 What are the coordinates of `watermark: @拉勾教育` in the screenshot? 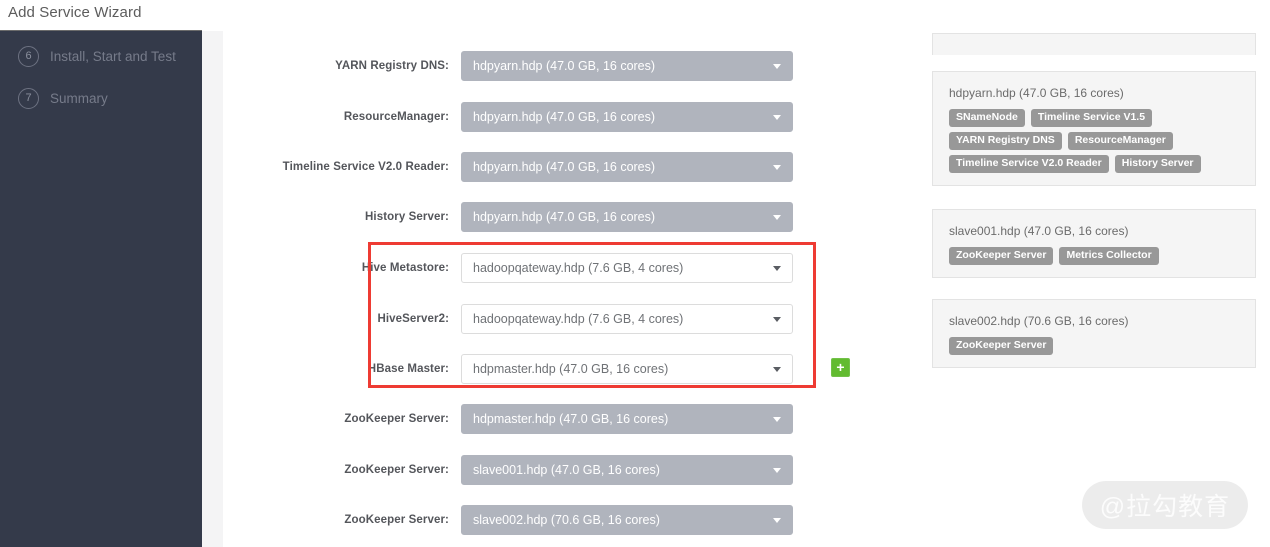 It's located at (1165, 505).